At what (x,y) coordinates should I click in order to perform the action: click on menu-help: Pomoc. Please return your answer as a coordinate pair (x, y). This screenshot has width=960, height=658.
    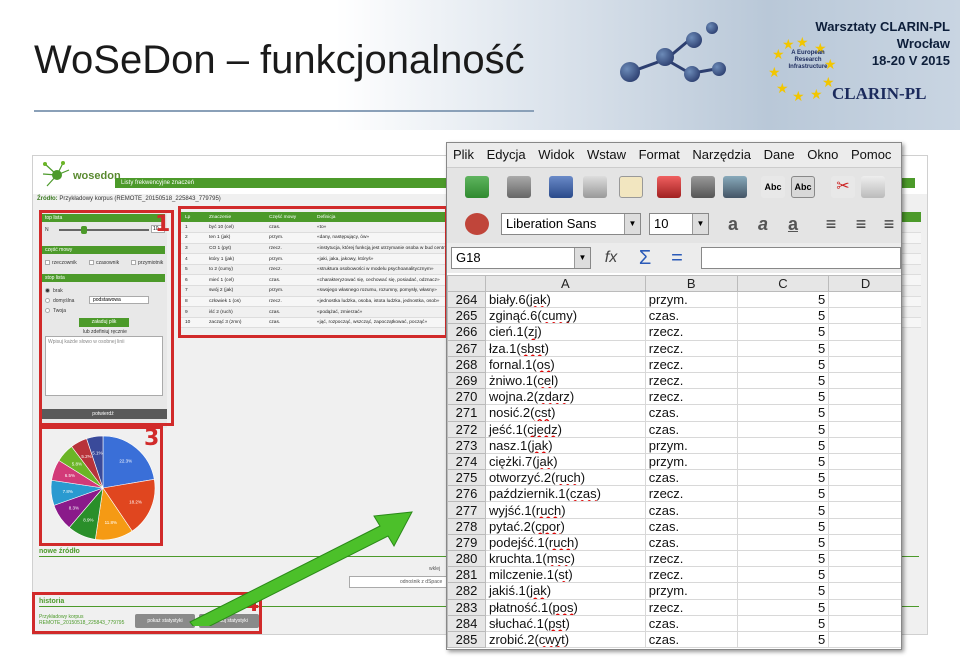
    Looking at the image, I should click on (871, 154).